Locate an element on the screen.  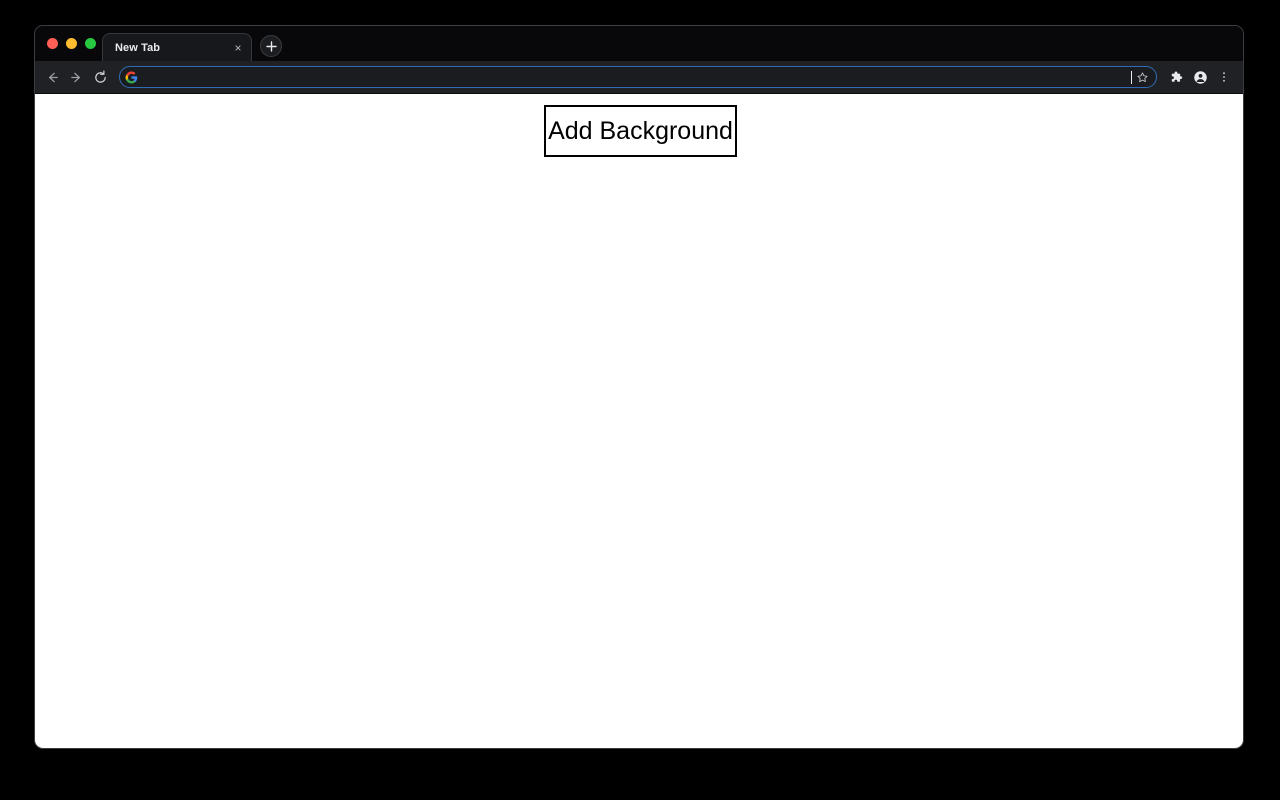
add-background-button: Add Background is located at coordinates (640, 131).